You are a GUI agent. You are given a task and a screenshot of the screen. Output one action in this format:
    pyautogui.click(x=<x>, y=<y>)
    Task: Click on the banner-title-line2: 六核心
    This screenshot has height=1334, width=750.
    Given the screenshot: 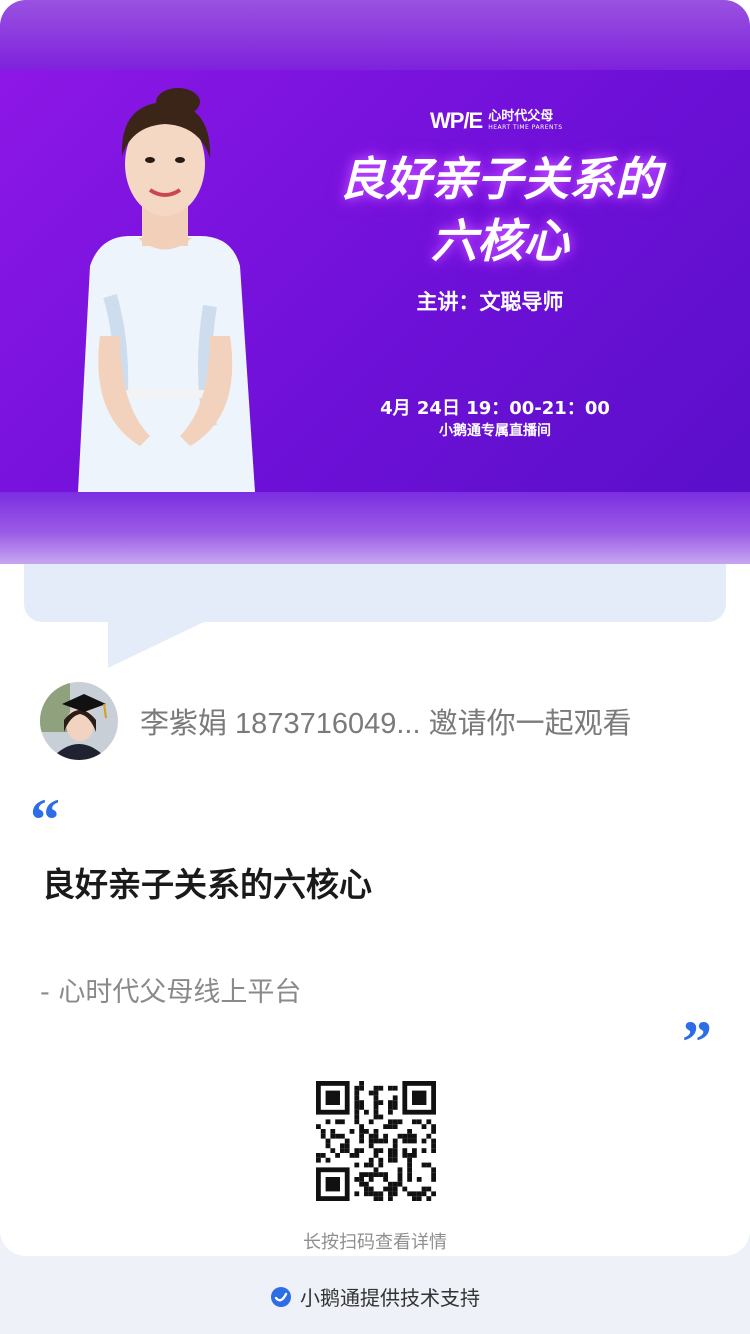 What is the action you would take?
    pyautogui.click(x=500, y=241)
    